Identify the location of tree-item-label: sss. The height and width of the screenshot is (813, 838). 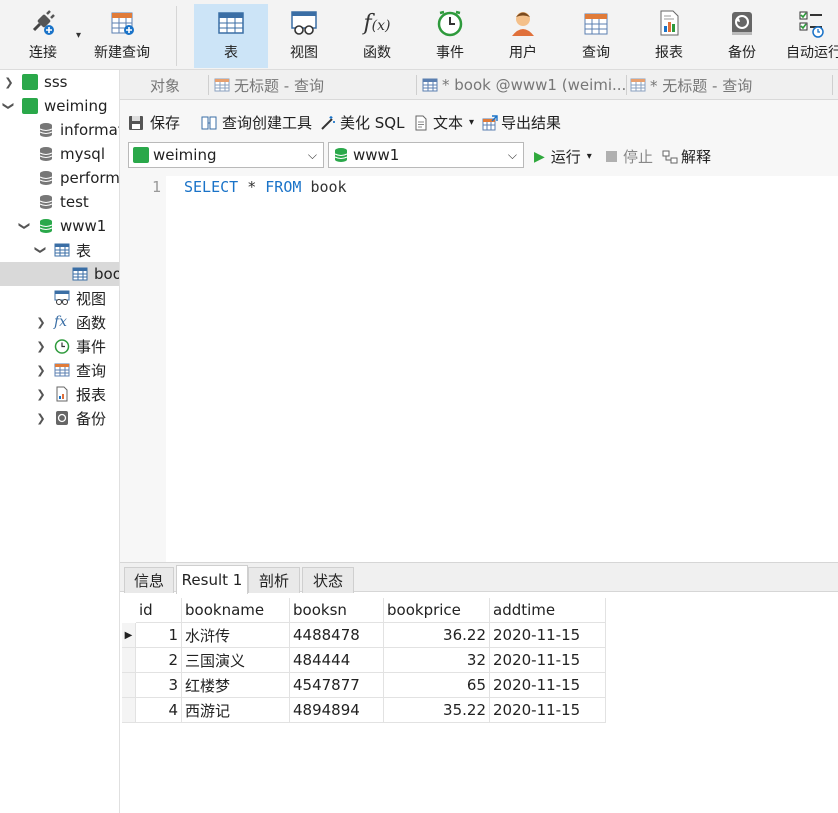
(56, 82).